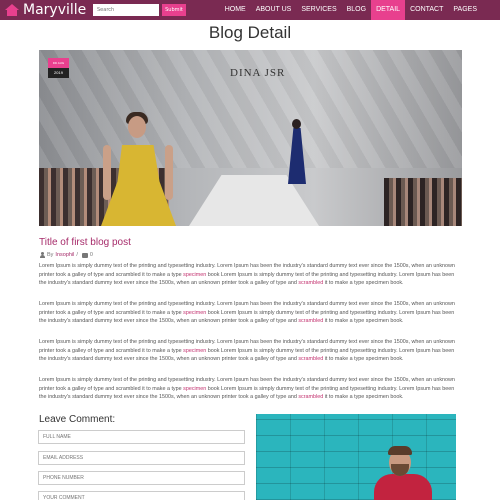 The width and height of the screenshot is (500, 500). I want to click on phone-field, so click(141, 478).